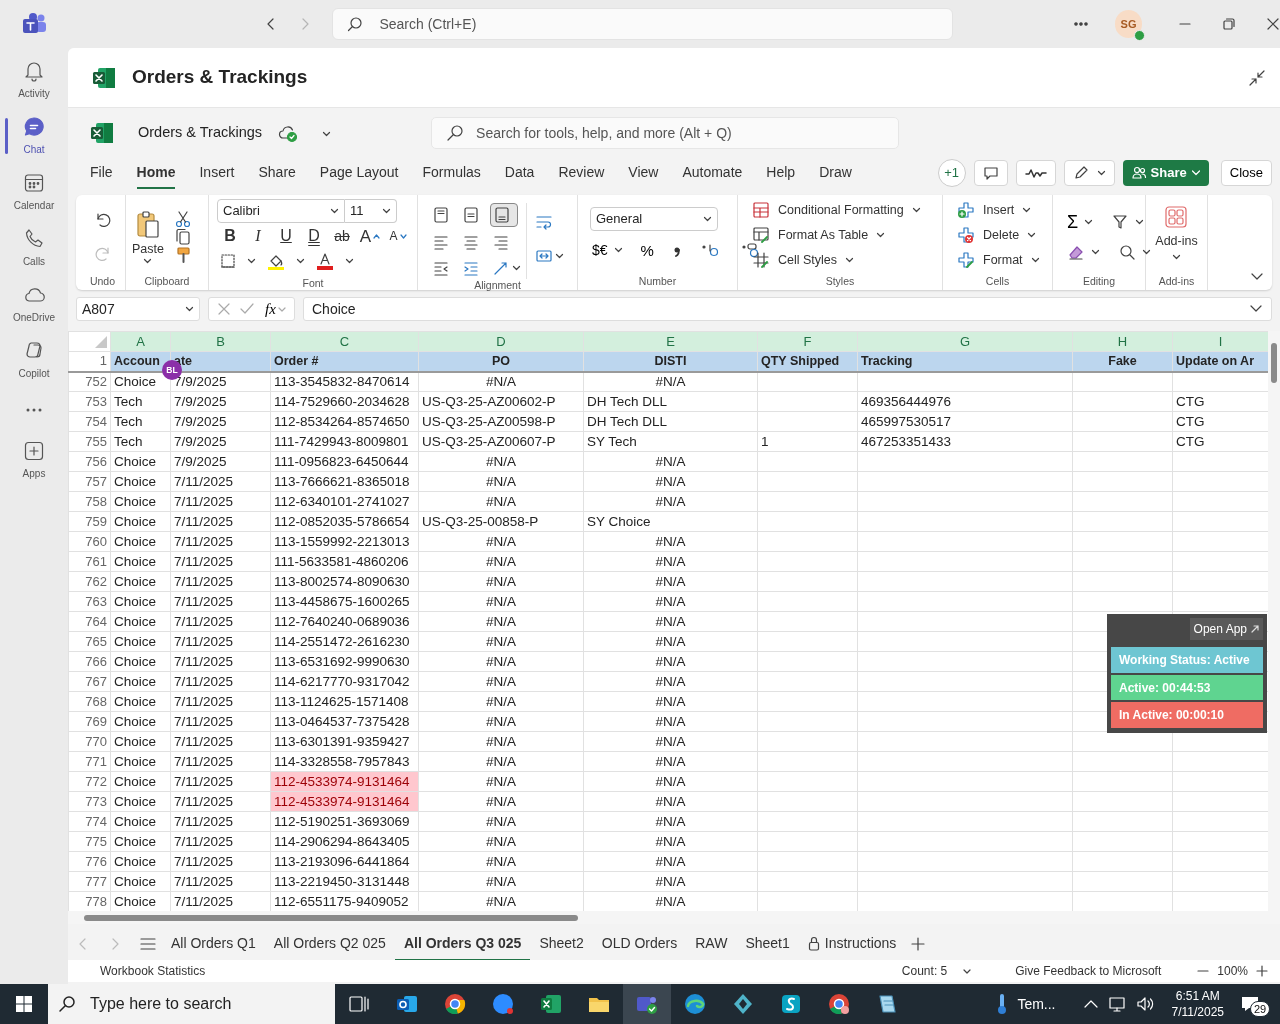 The height and width of the screenshot is (1024, 1280). What do you see at coordinates (89, 401) in the screenshot?
I see `row-header: 753` at bounding box center [89, 401].